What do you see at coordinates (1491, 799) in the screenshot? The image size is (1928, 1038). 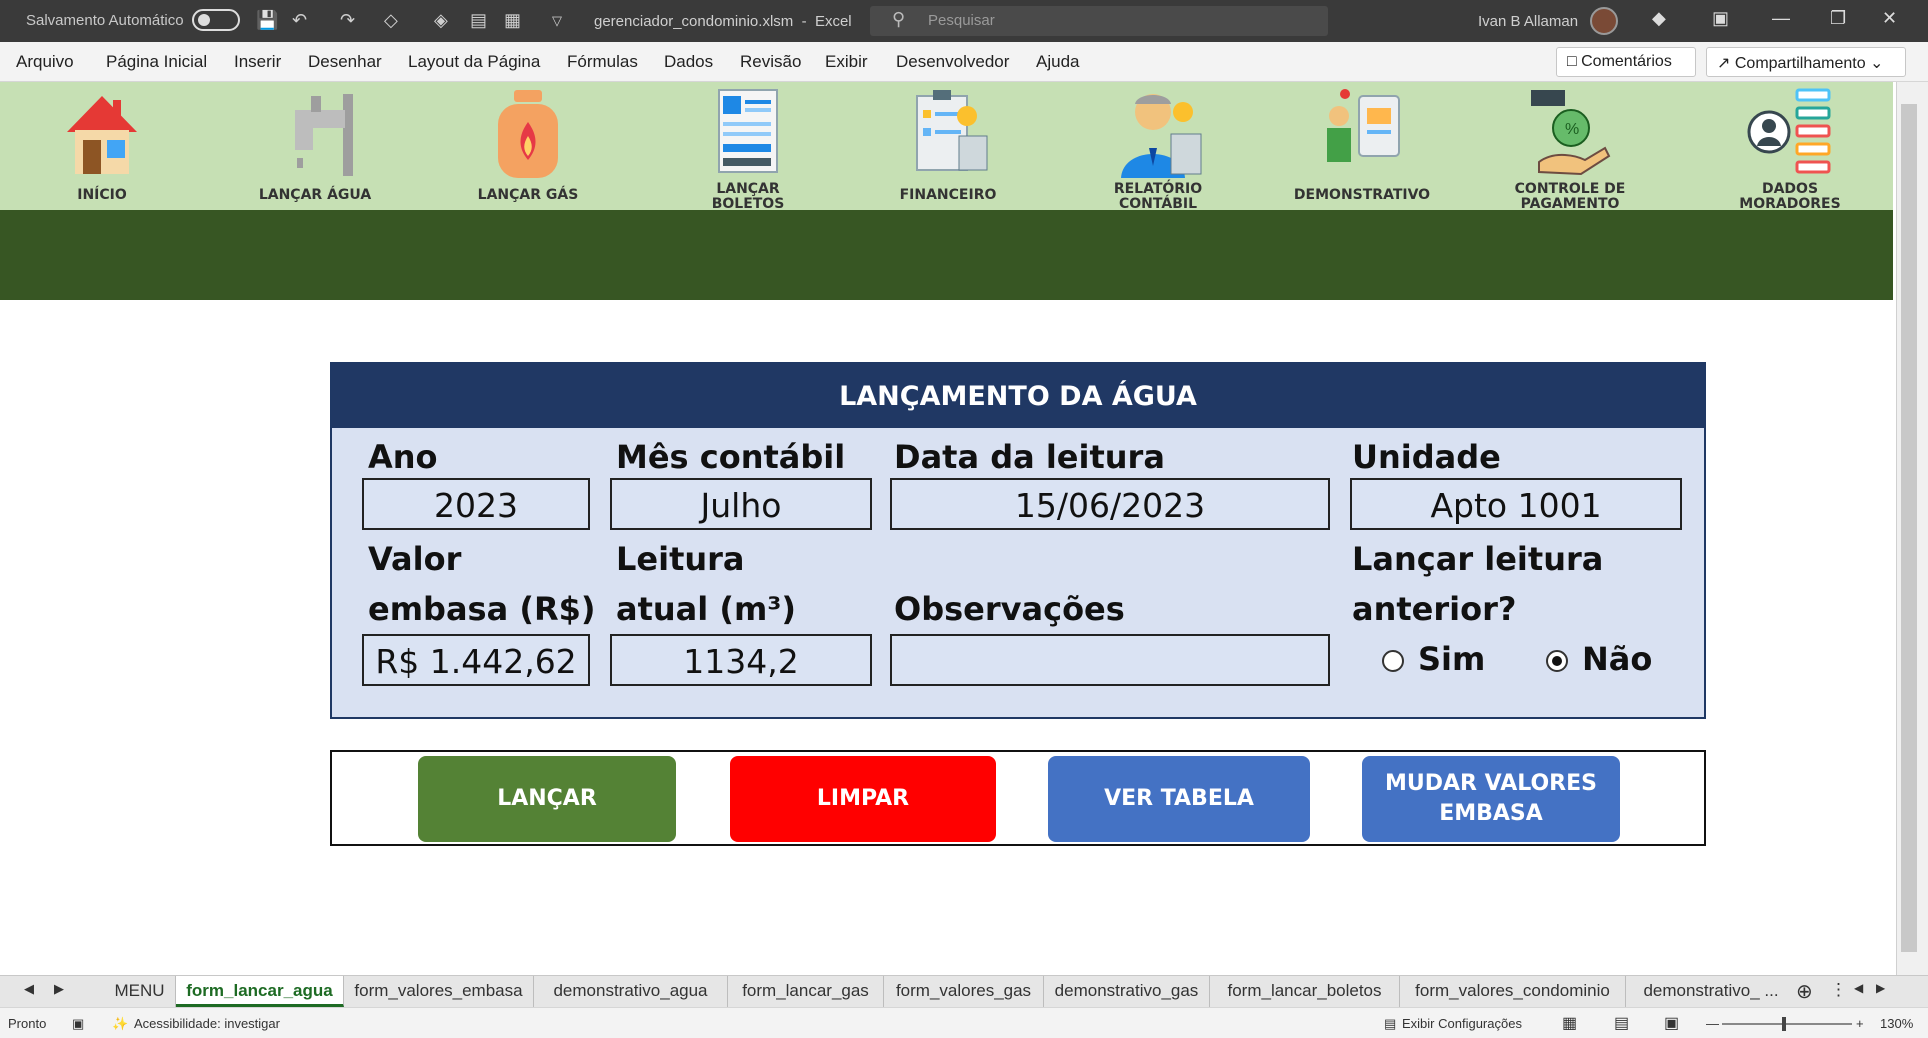 I see `mudar-valores-button: MUDAR VALORES EMBASA` at bounding box center [1491, 799].